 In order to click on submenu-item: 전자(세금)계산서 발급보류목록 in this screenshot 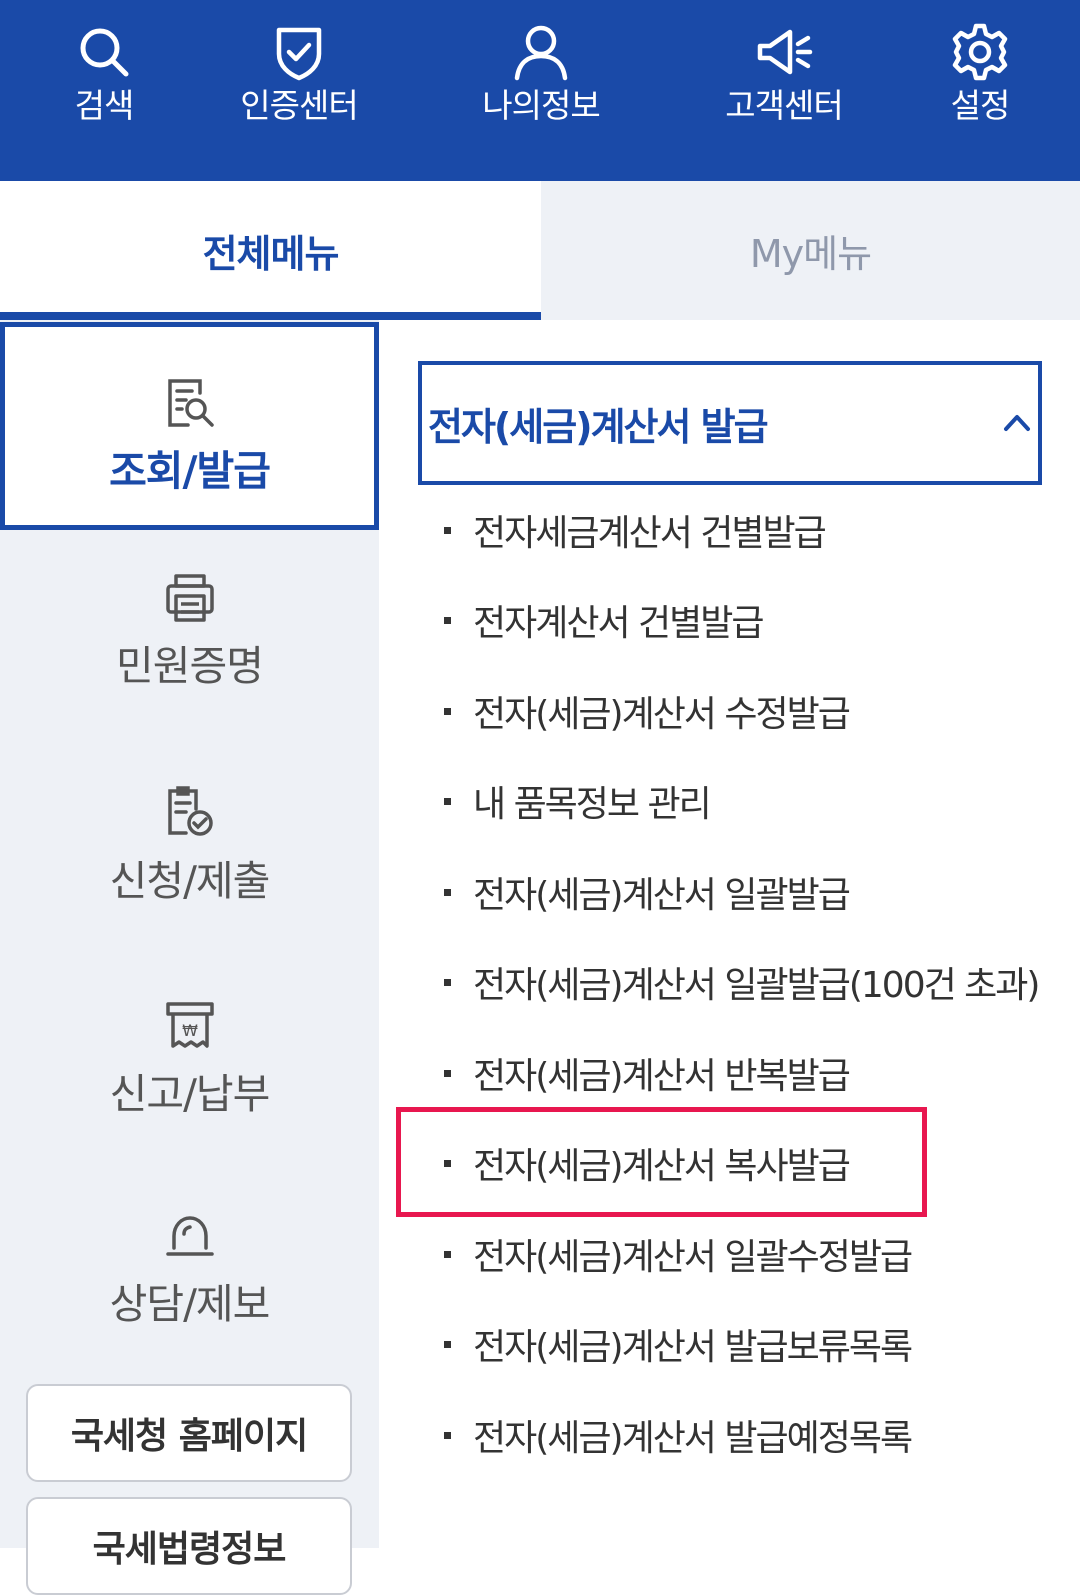, I will do `click(754, 1344)`.